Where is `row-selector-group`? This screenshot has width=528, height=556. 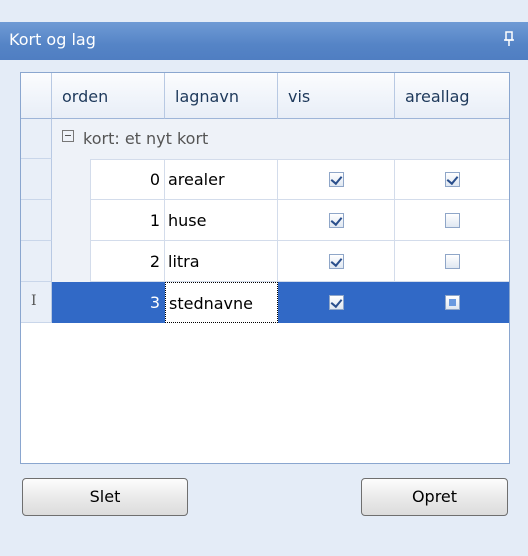
row-selector-group is located at coordinates (36, 139).